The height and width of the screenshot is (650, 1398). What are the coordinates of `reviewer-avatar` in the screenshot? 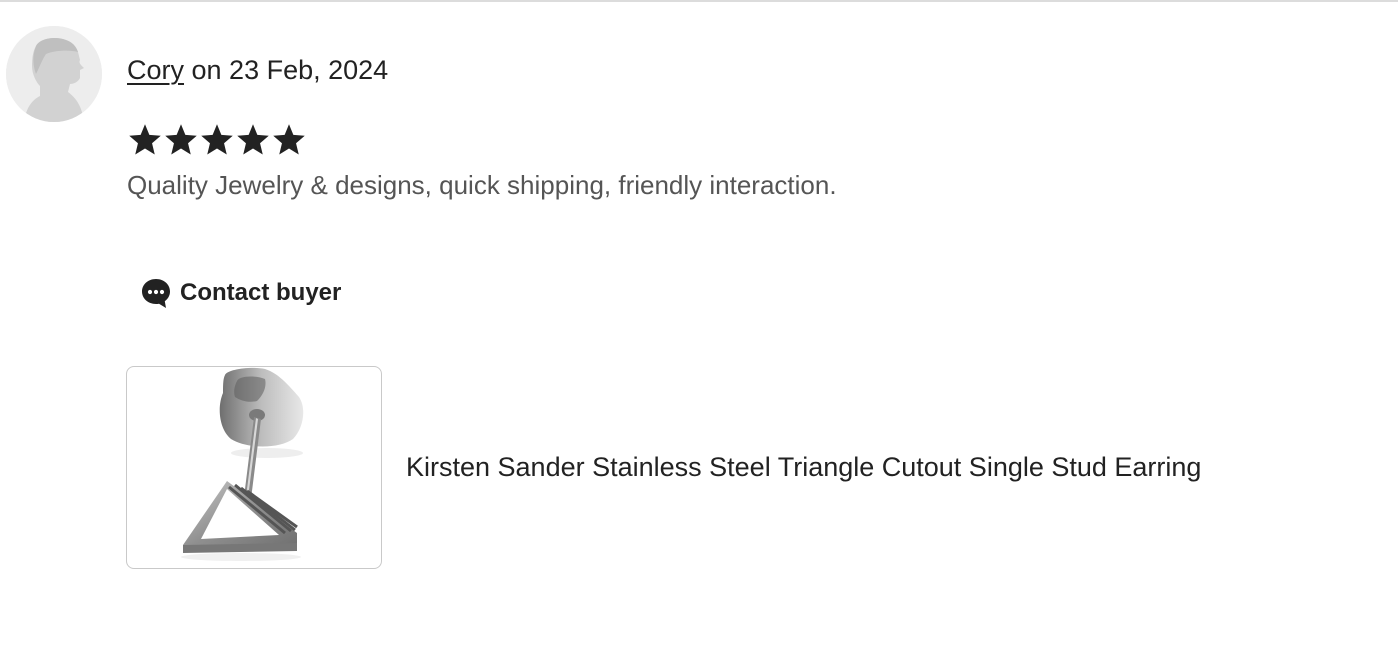 It's located at (54, 74).